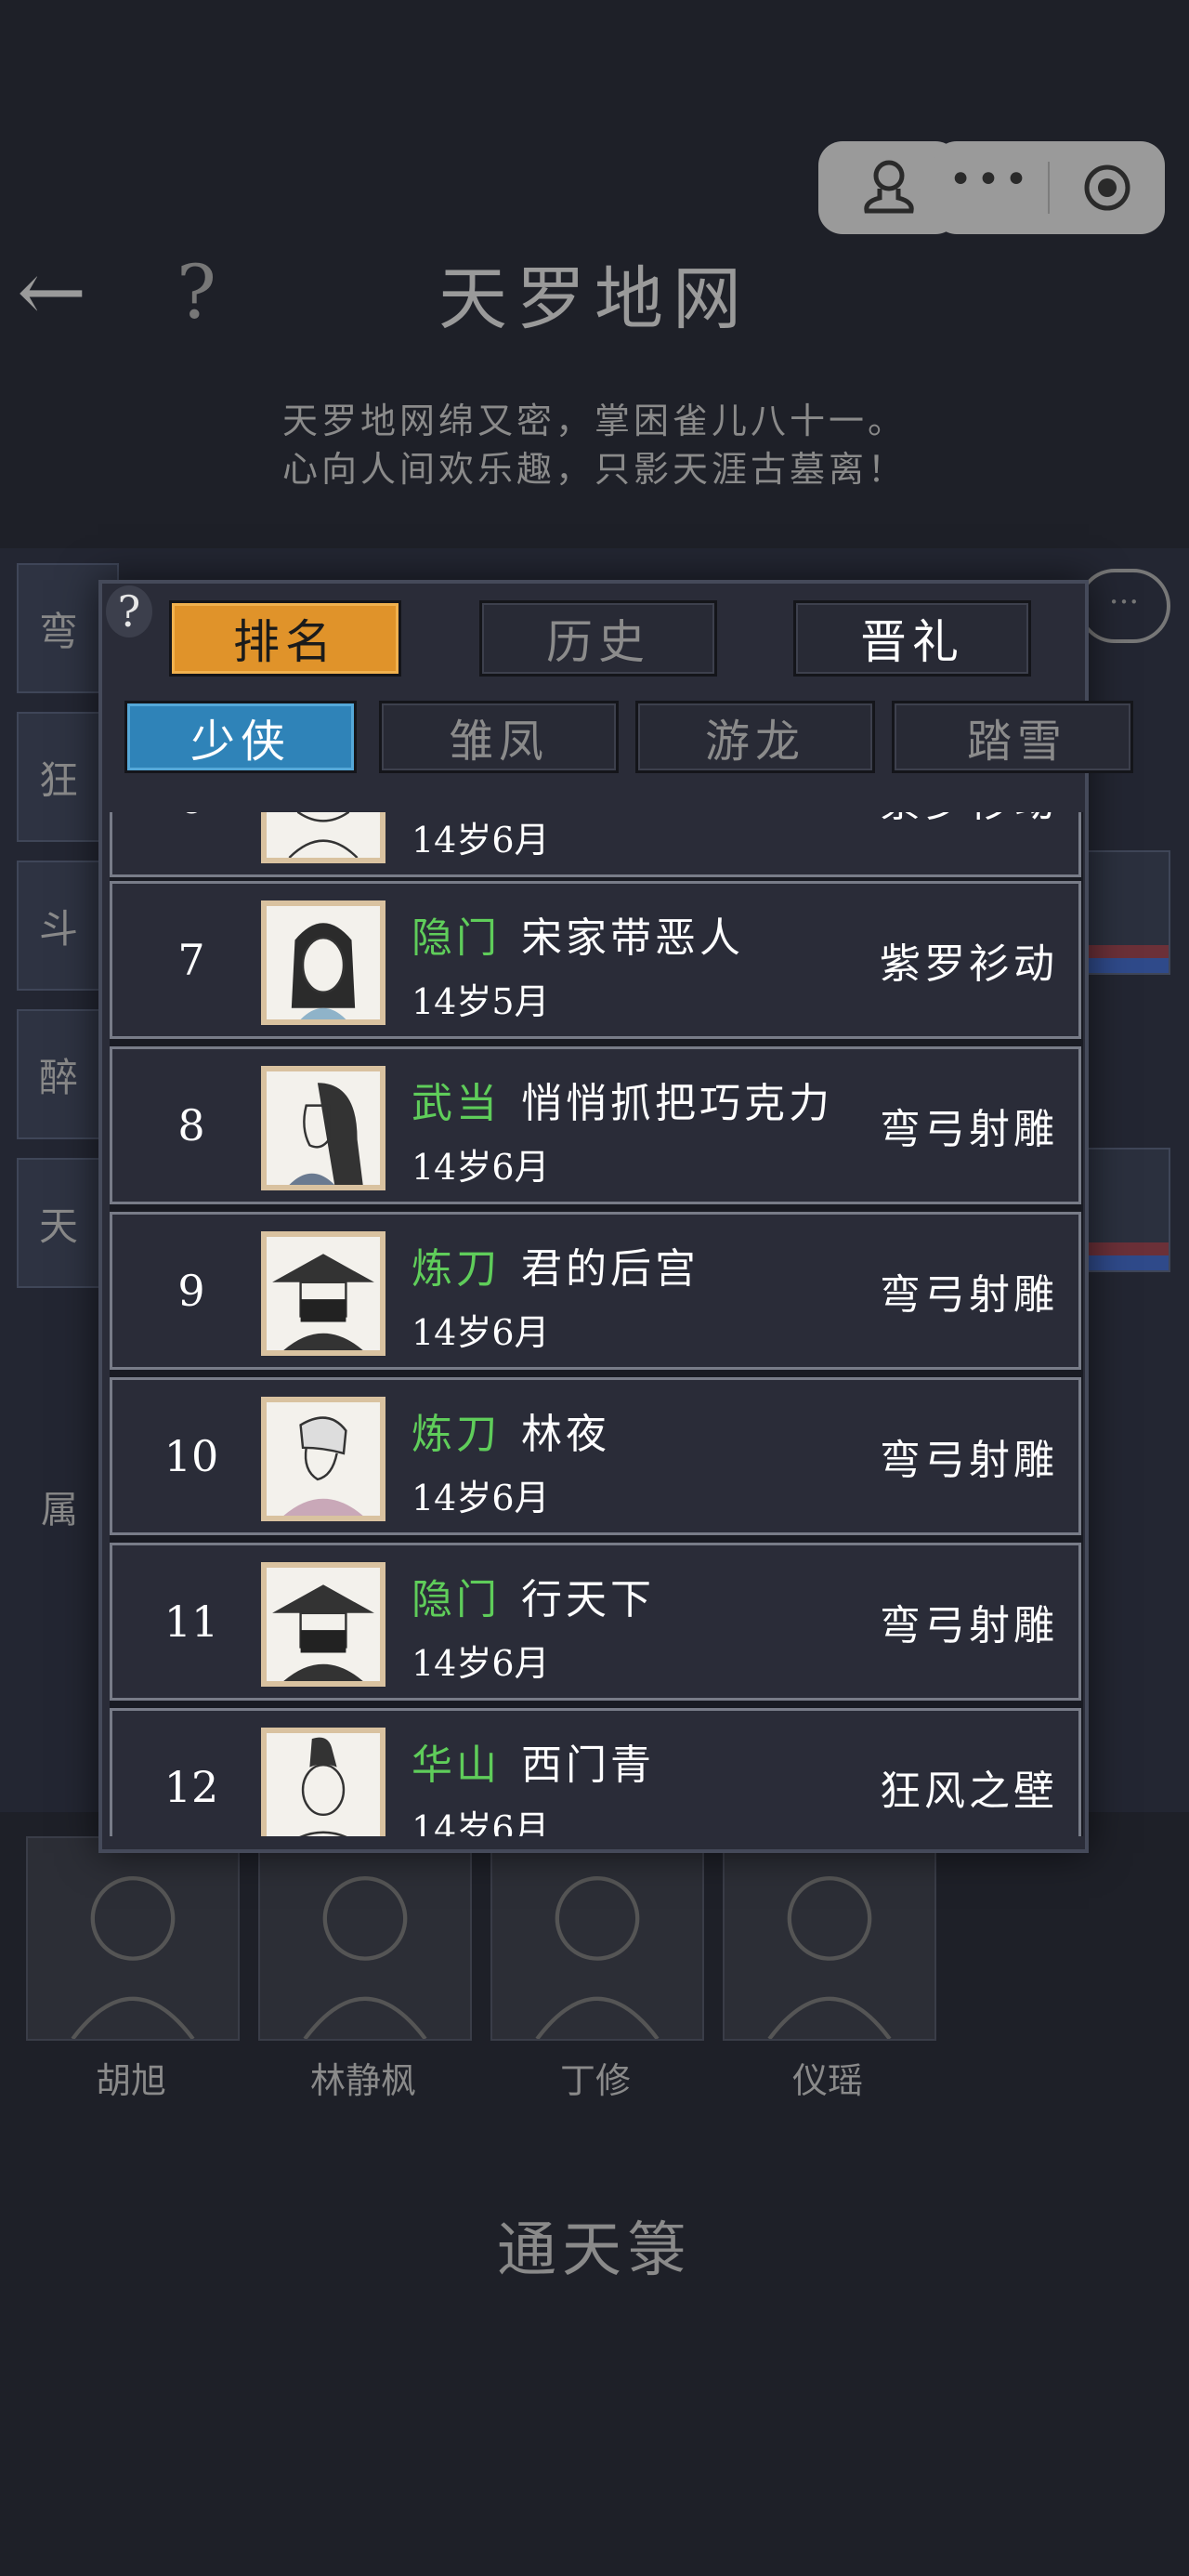  I want to click on player-age: 14岁5月, so click(481, 1001).